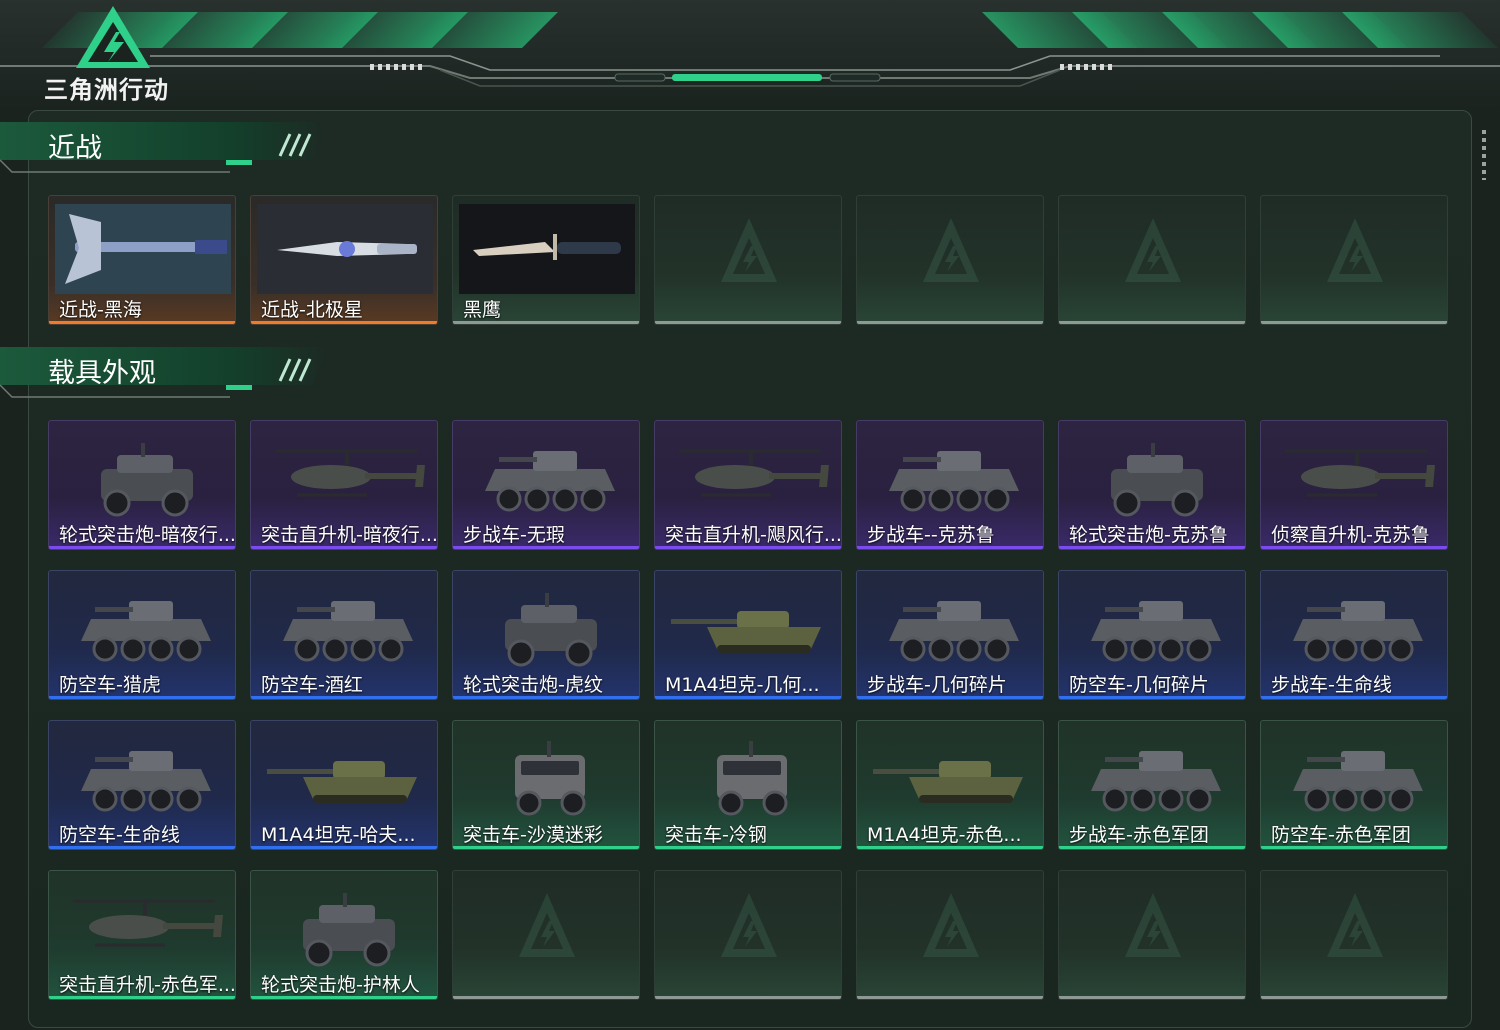  What do you see at coordinates (1152, 635) in the screenshot?
I see `collection-card: 防空车-几何碎片` at bounding box center [1152, 635].